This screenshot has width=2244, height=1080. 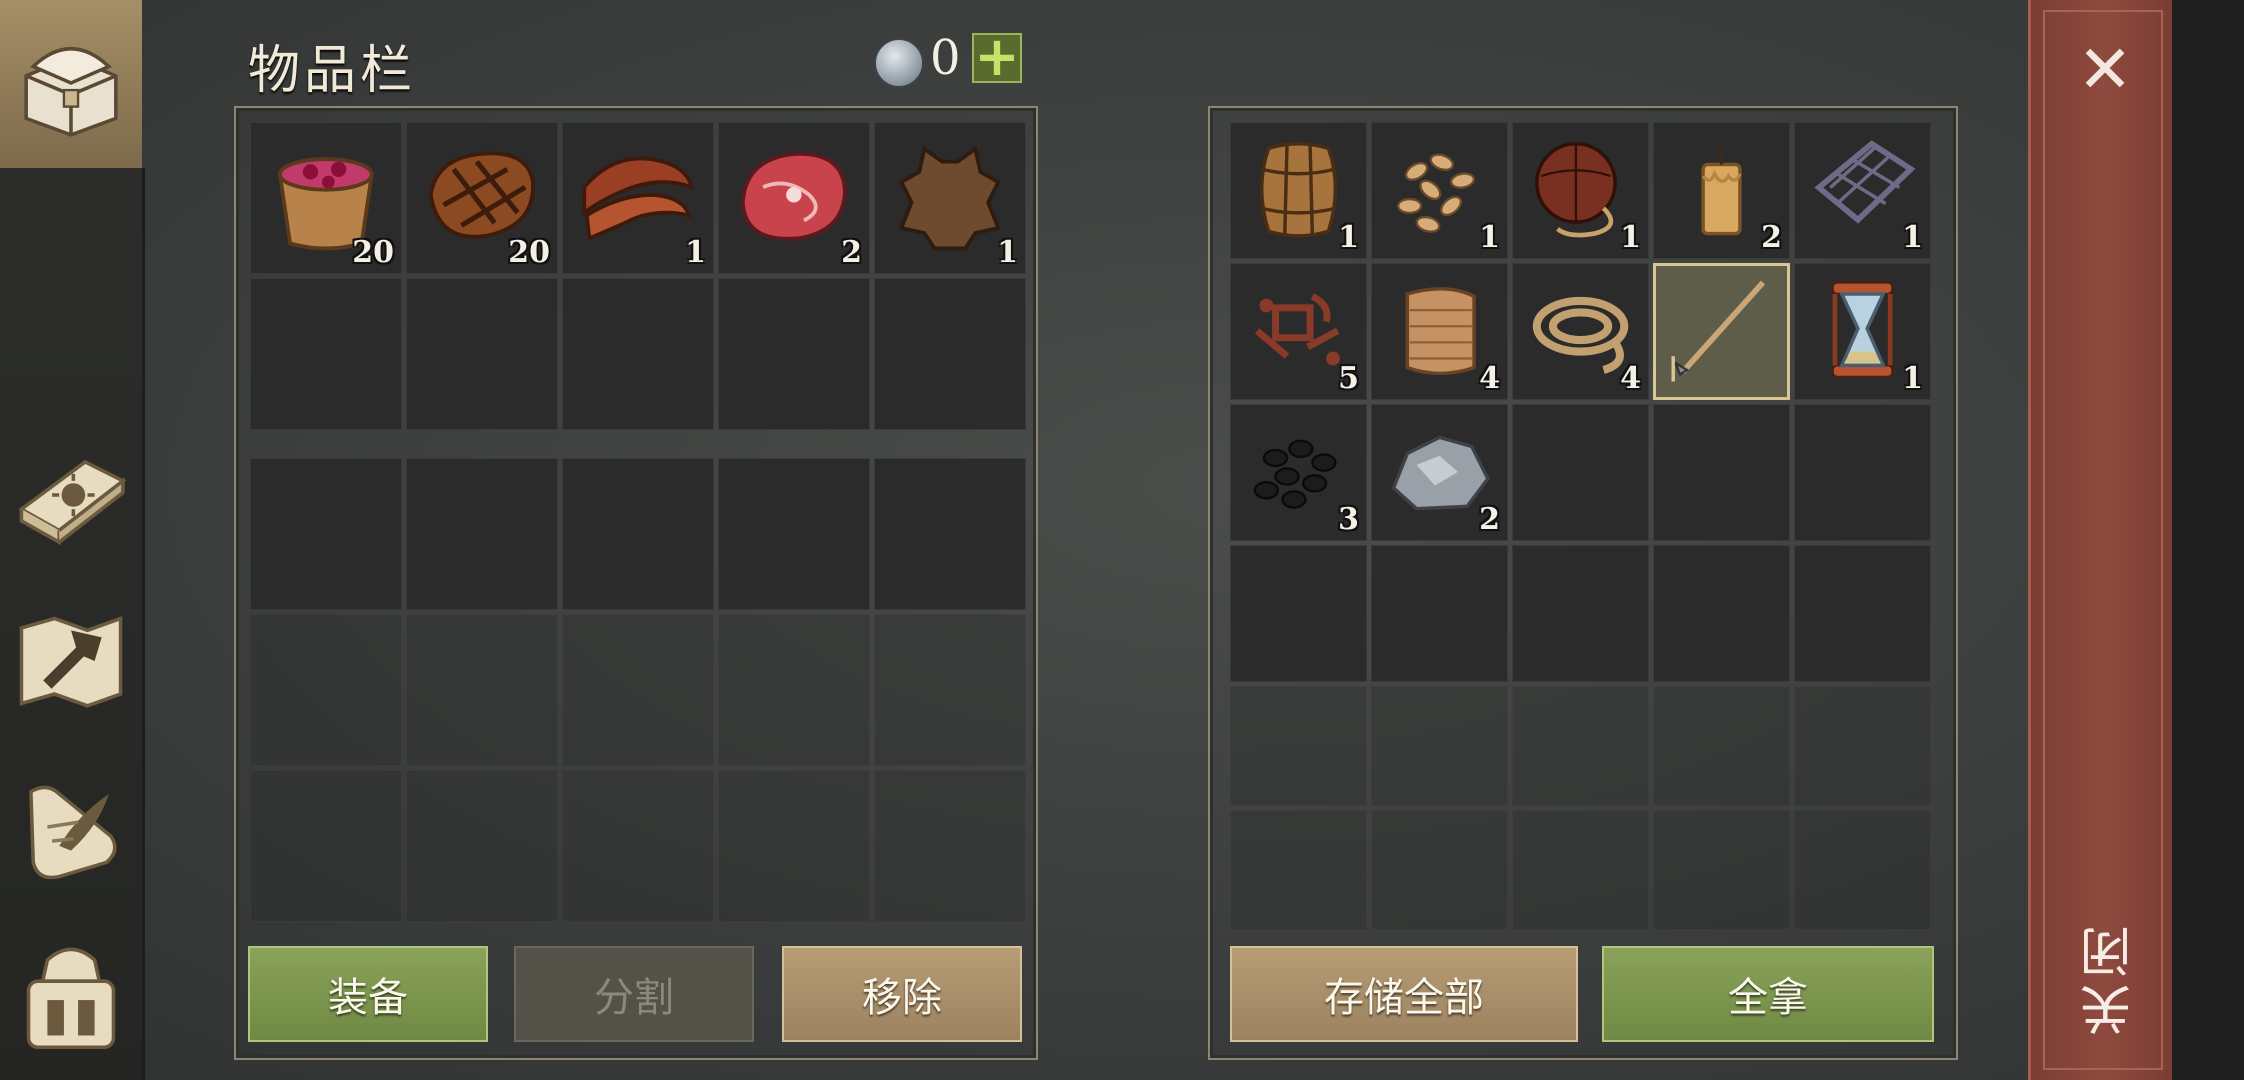 I want to click on raw-meat-icon, so click(x=794, y=196).